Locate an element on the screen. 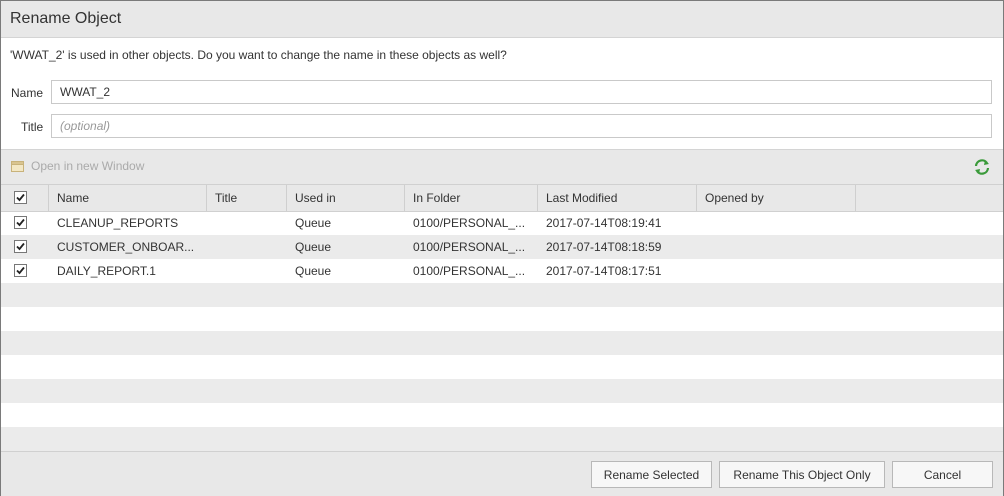 The image size is (1004, 496). select-all-column is located at coordinates (25, 198).